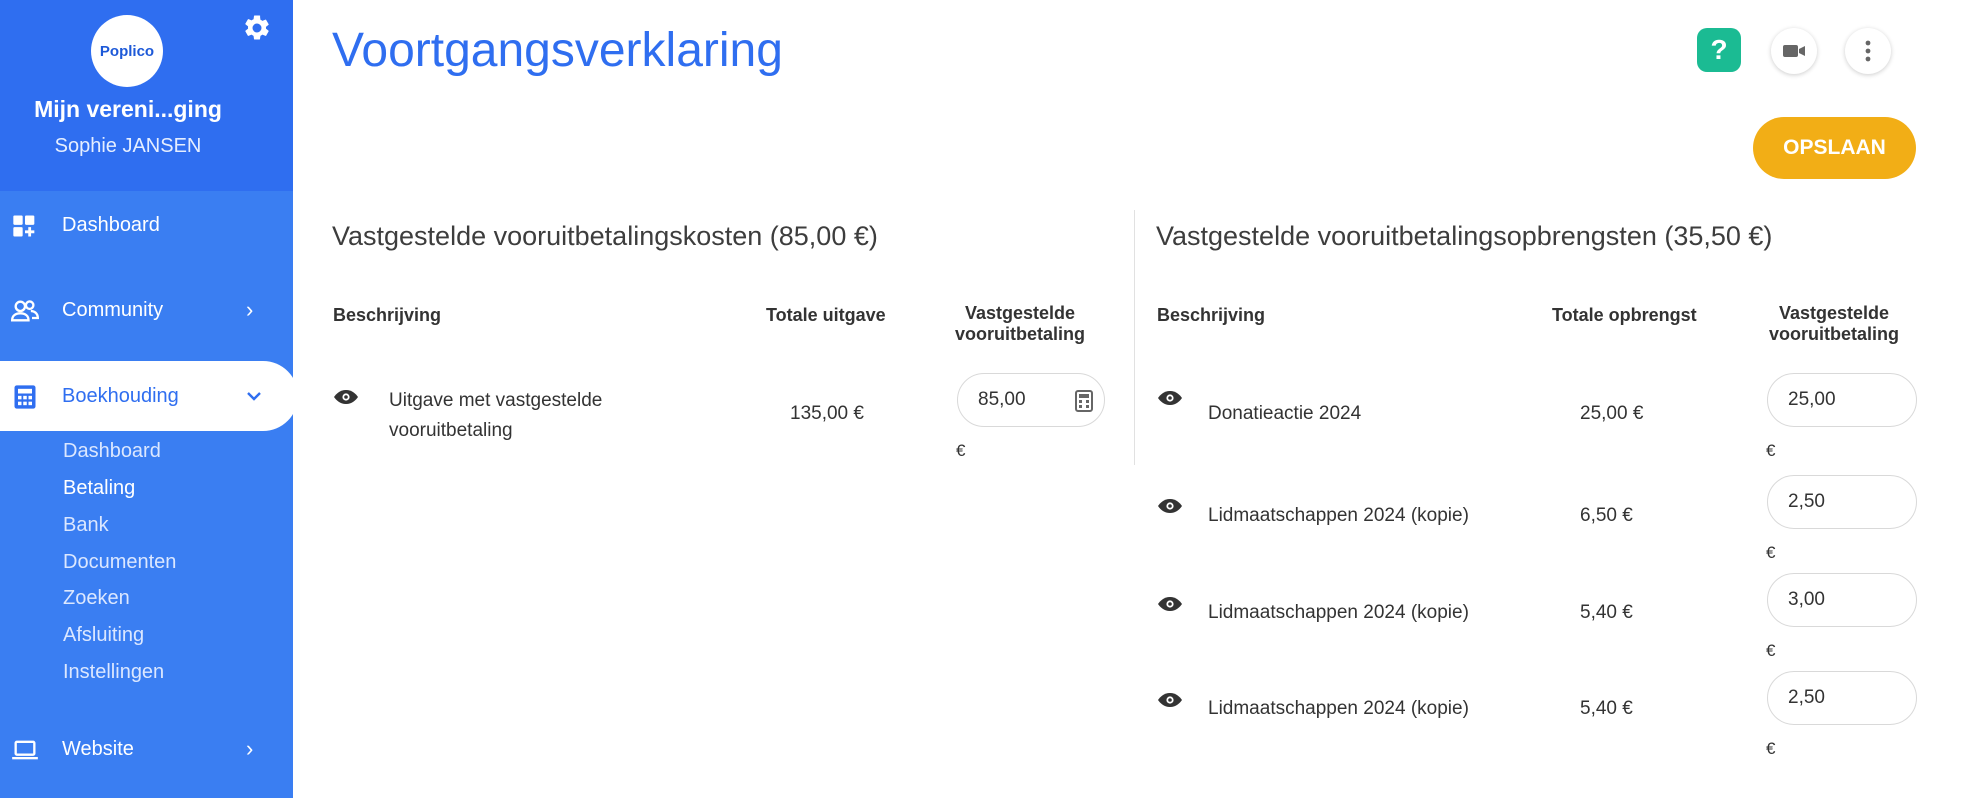  I want to click on sidebar-item-community: Community ›, so click(146, 310).